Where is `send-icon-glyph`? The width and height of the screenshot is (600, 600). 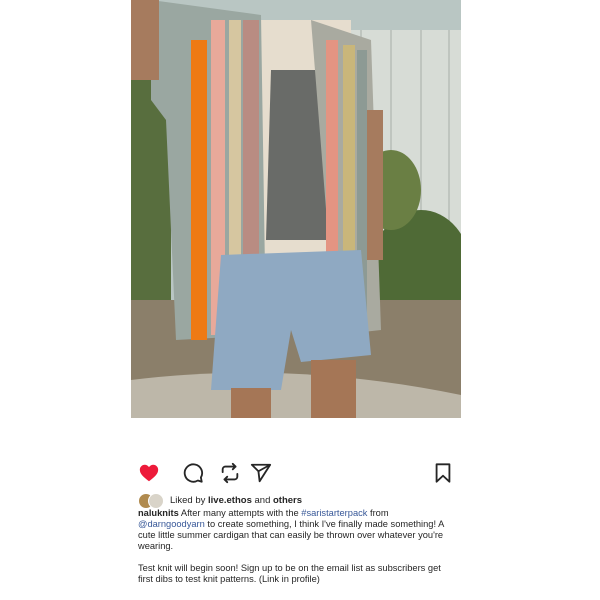 send-icon-glyph is located at coordinates (261, 473).